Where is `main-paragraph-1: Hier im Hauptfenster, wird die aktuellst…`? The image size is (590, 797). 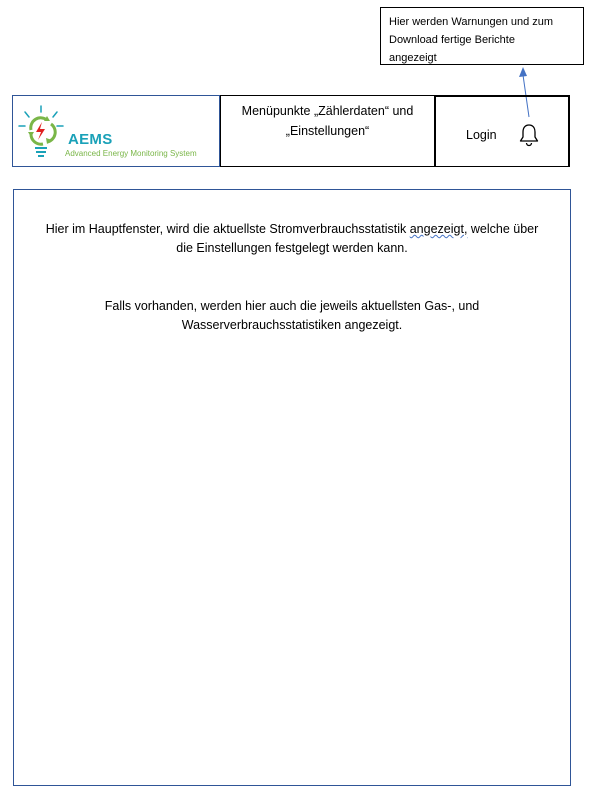
main-paragraph-1: Hier im Hauptfenster, wird die aktuellst… is located at coordinates (292, 239).